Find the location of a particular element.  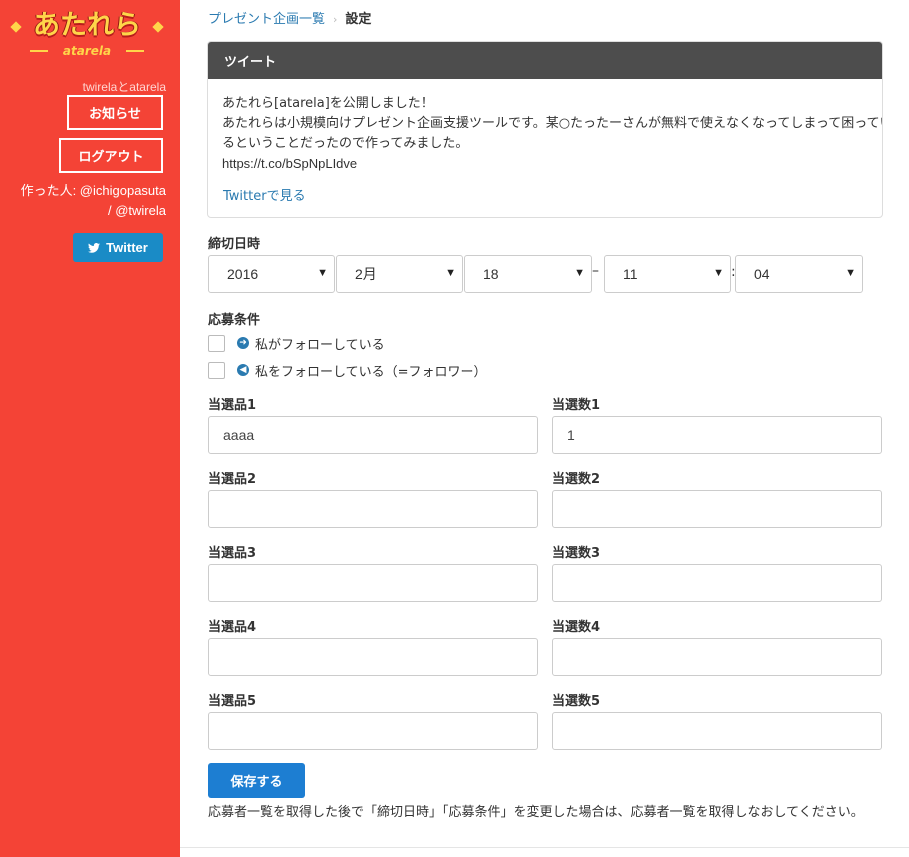

condition-follow-in-checkbox is located at coordinates (216, 370).